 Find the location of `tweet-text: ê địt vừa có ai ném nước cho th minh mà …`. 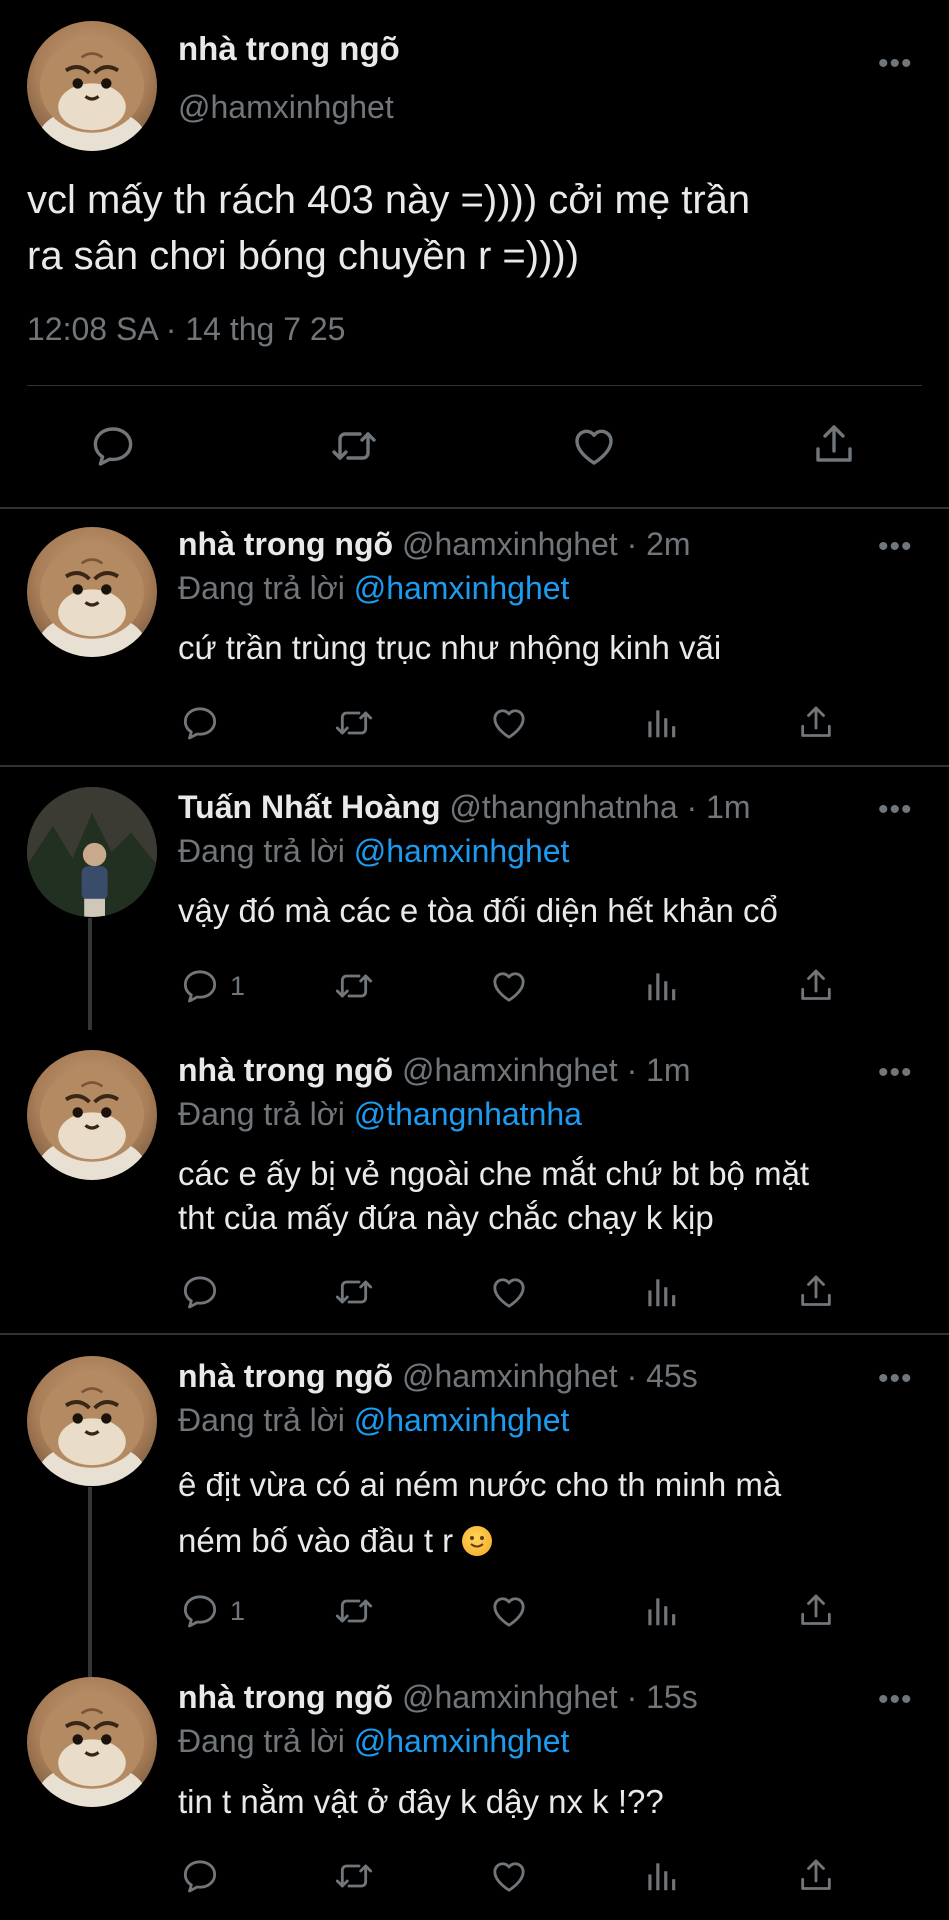

tweet-text: ê địt vừa có ai ném nước cho th minh mà … is located at coordinates (543, 1513).